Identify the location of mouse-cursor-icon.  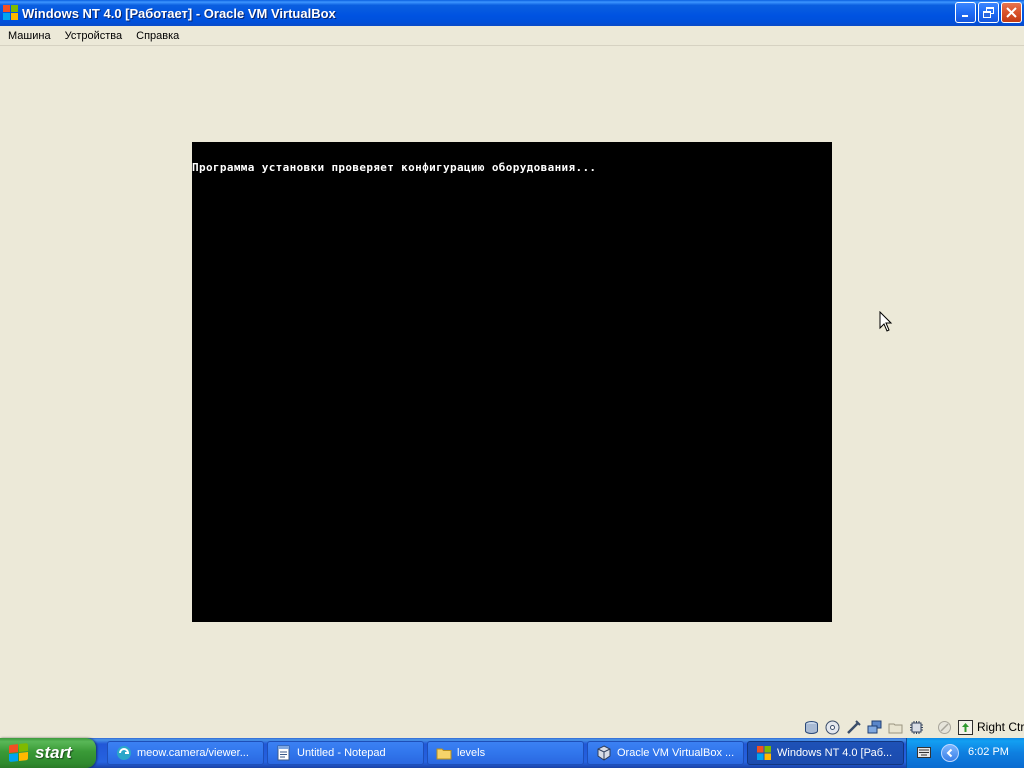
(886, 321).